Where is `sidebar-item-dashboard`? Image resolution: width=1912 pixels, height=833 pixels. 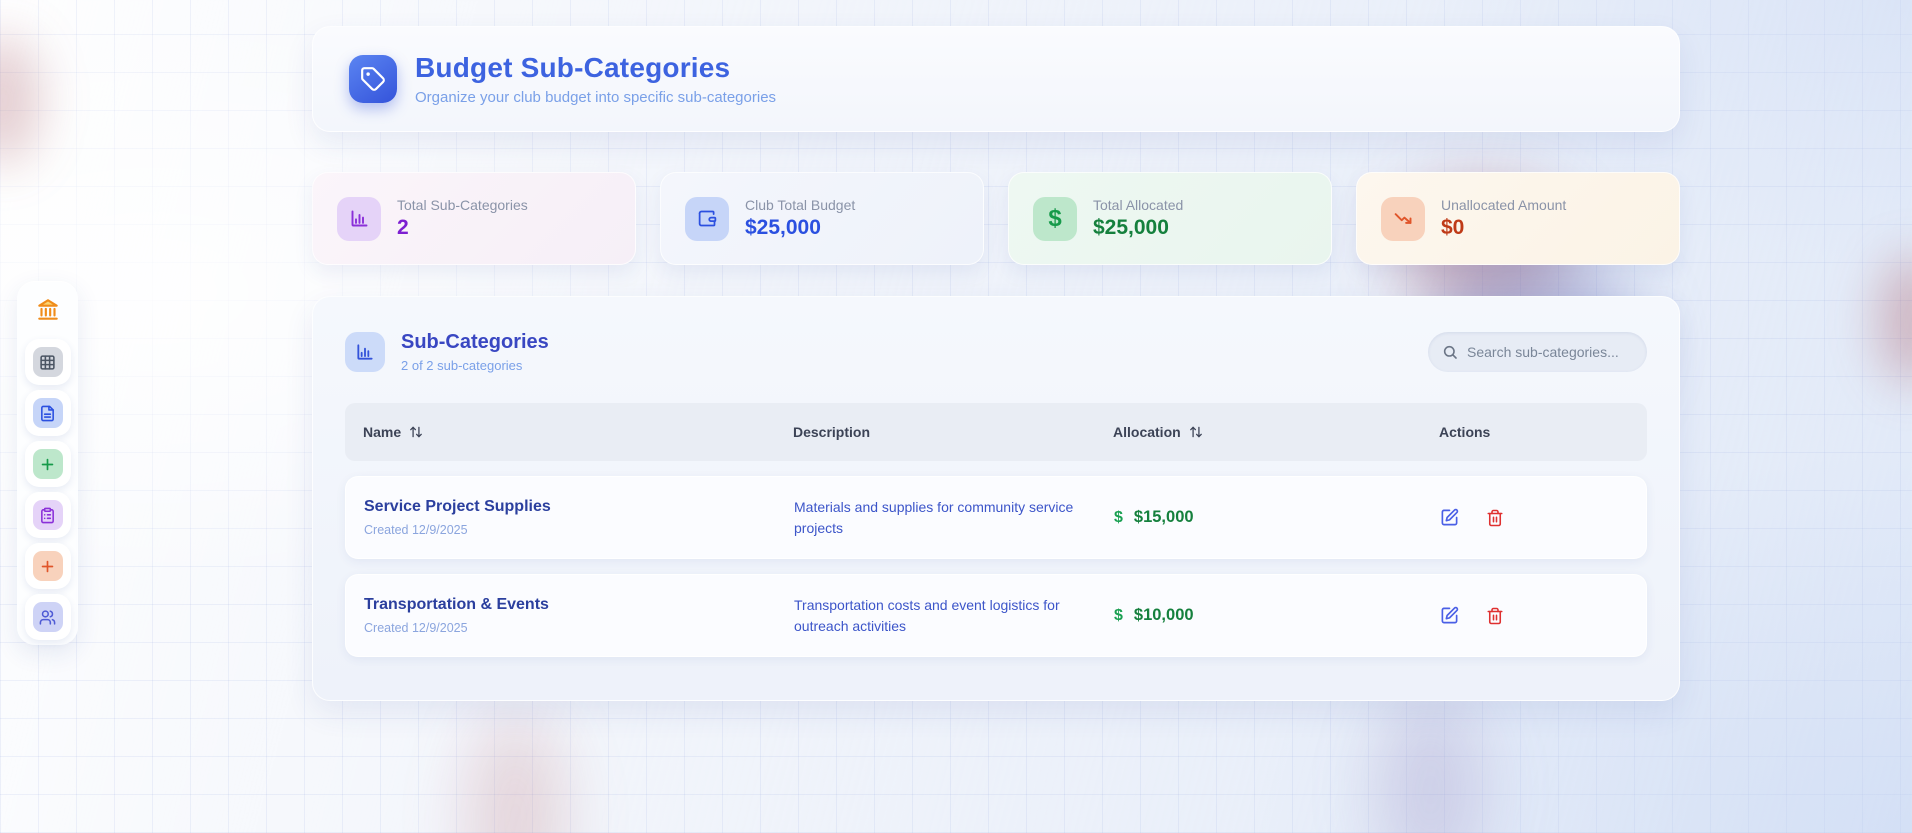 sidebar-item-dashboard is located at coordinates (47, 362).